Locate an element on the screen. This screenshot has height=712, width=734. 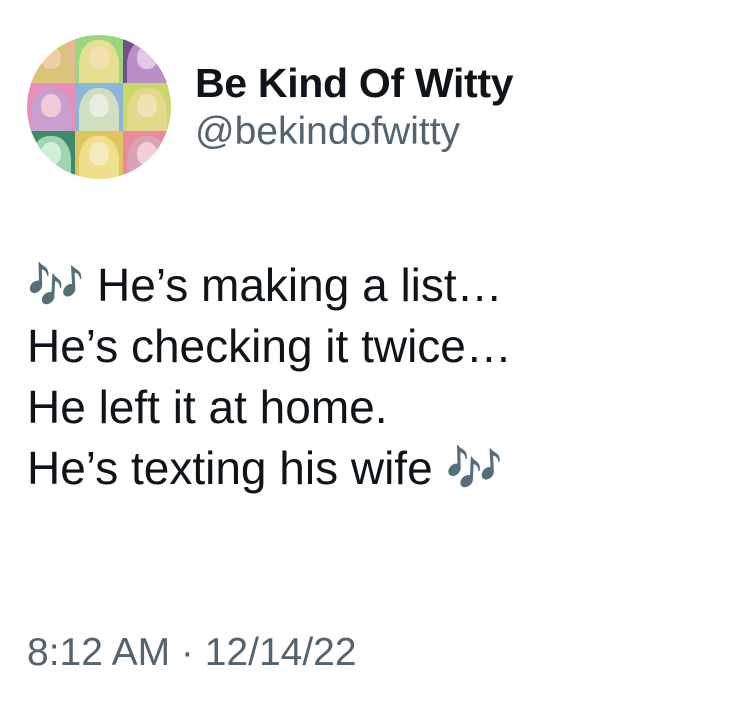
tweet-text-line: He’s texting his wife 🎶 is located at coordinates (265, 468).